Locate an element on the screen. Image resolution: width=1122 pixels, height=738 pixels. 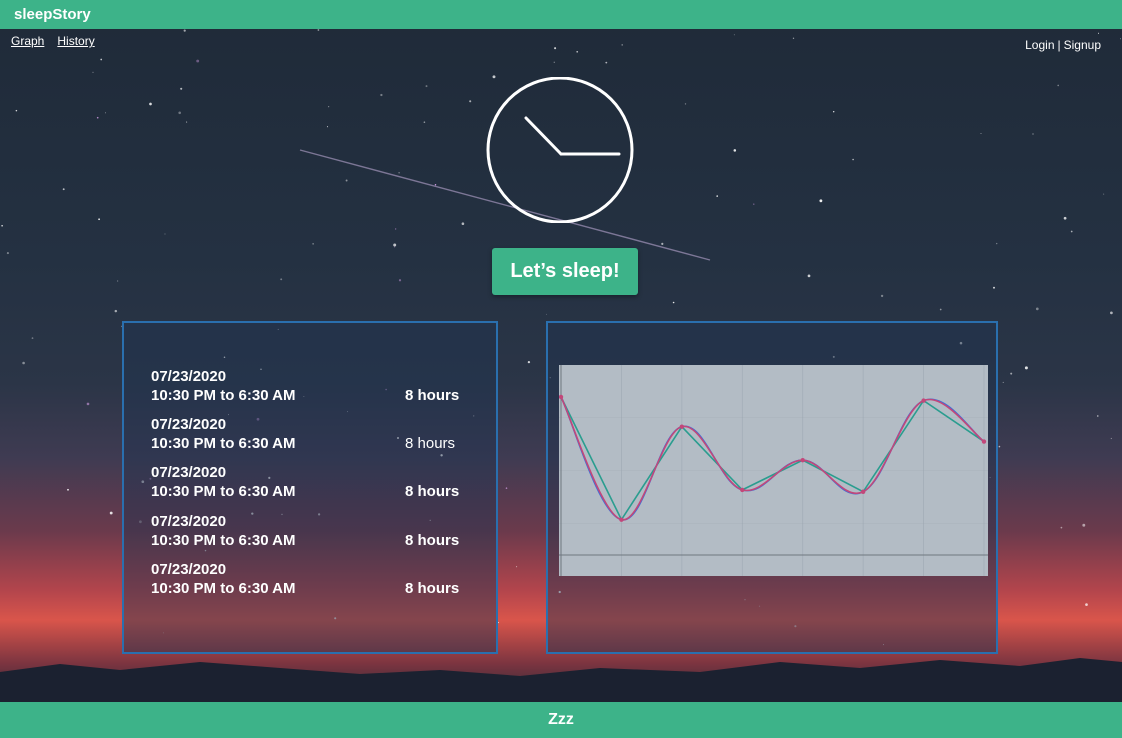
brand-title: sleepStory is located at coordinates (52, 14).